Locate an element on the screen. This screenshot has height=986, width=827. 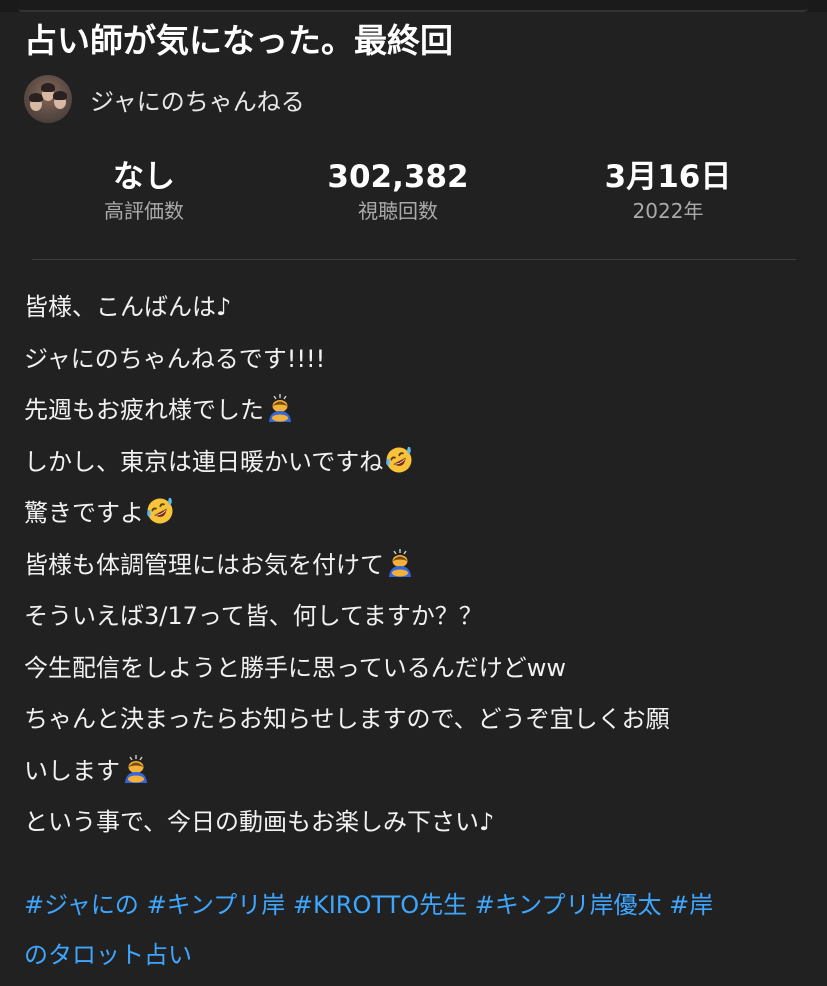
description-line: 今生配信をしようと勝手に思っているんだけどww is located at coordinates (414, 669).